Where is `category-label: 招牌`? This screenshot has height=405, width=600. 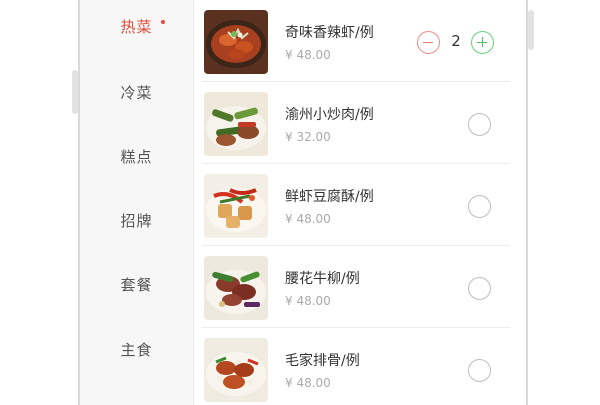
category-label: 招牌 is located at coordinates (136, 221).